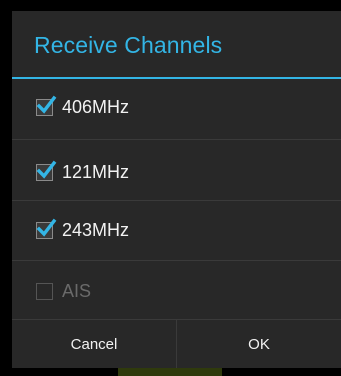 The height and width of the screenshot is (376, 341). Describe the element at coordinates (96, 107) in the screenshot. I see `option-label-406mhz: 406MHz` at that location.